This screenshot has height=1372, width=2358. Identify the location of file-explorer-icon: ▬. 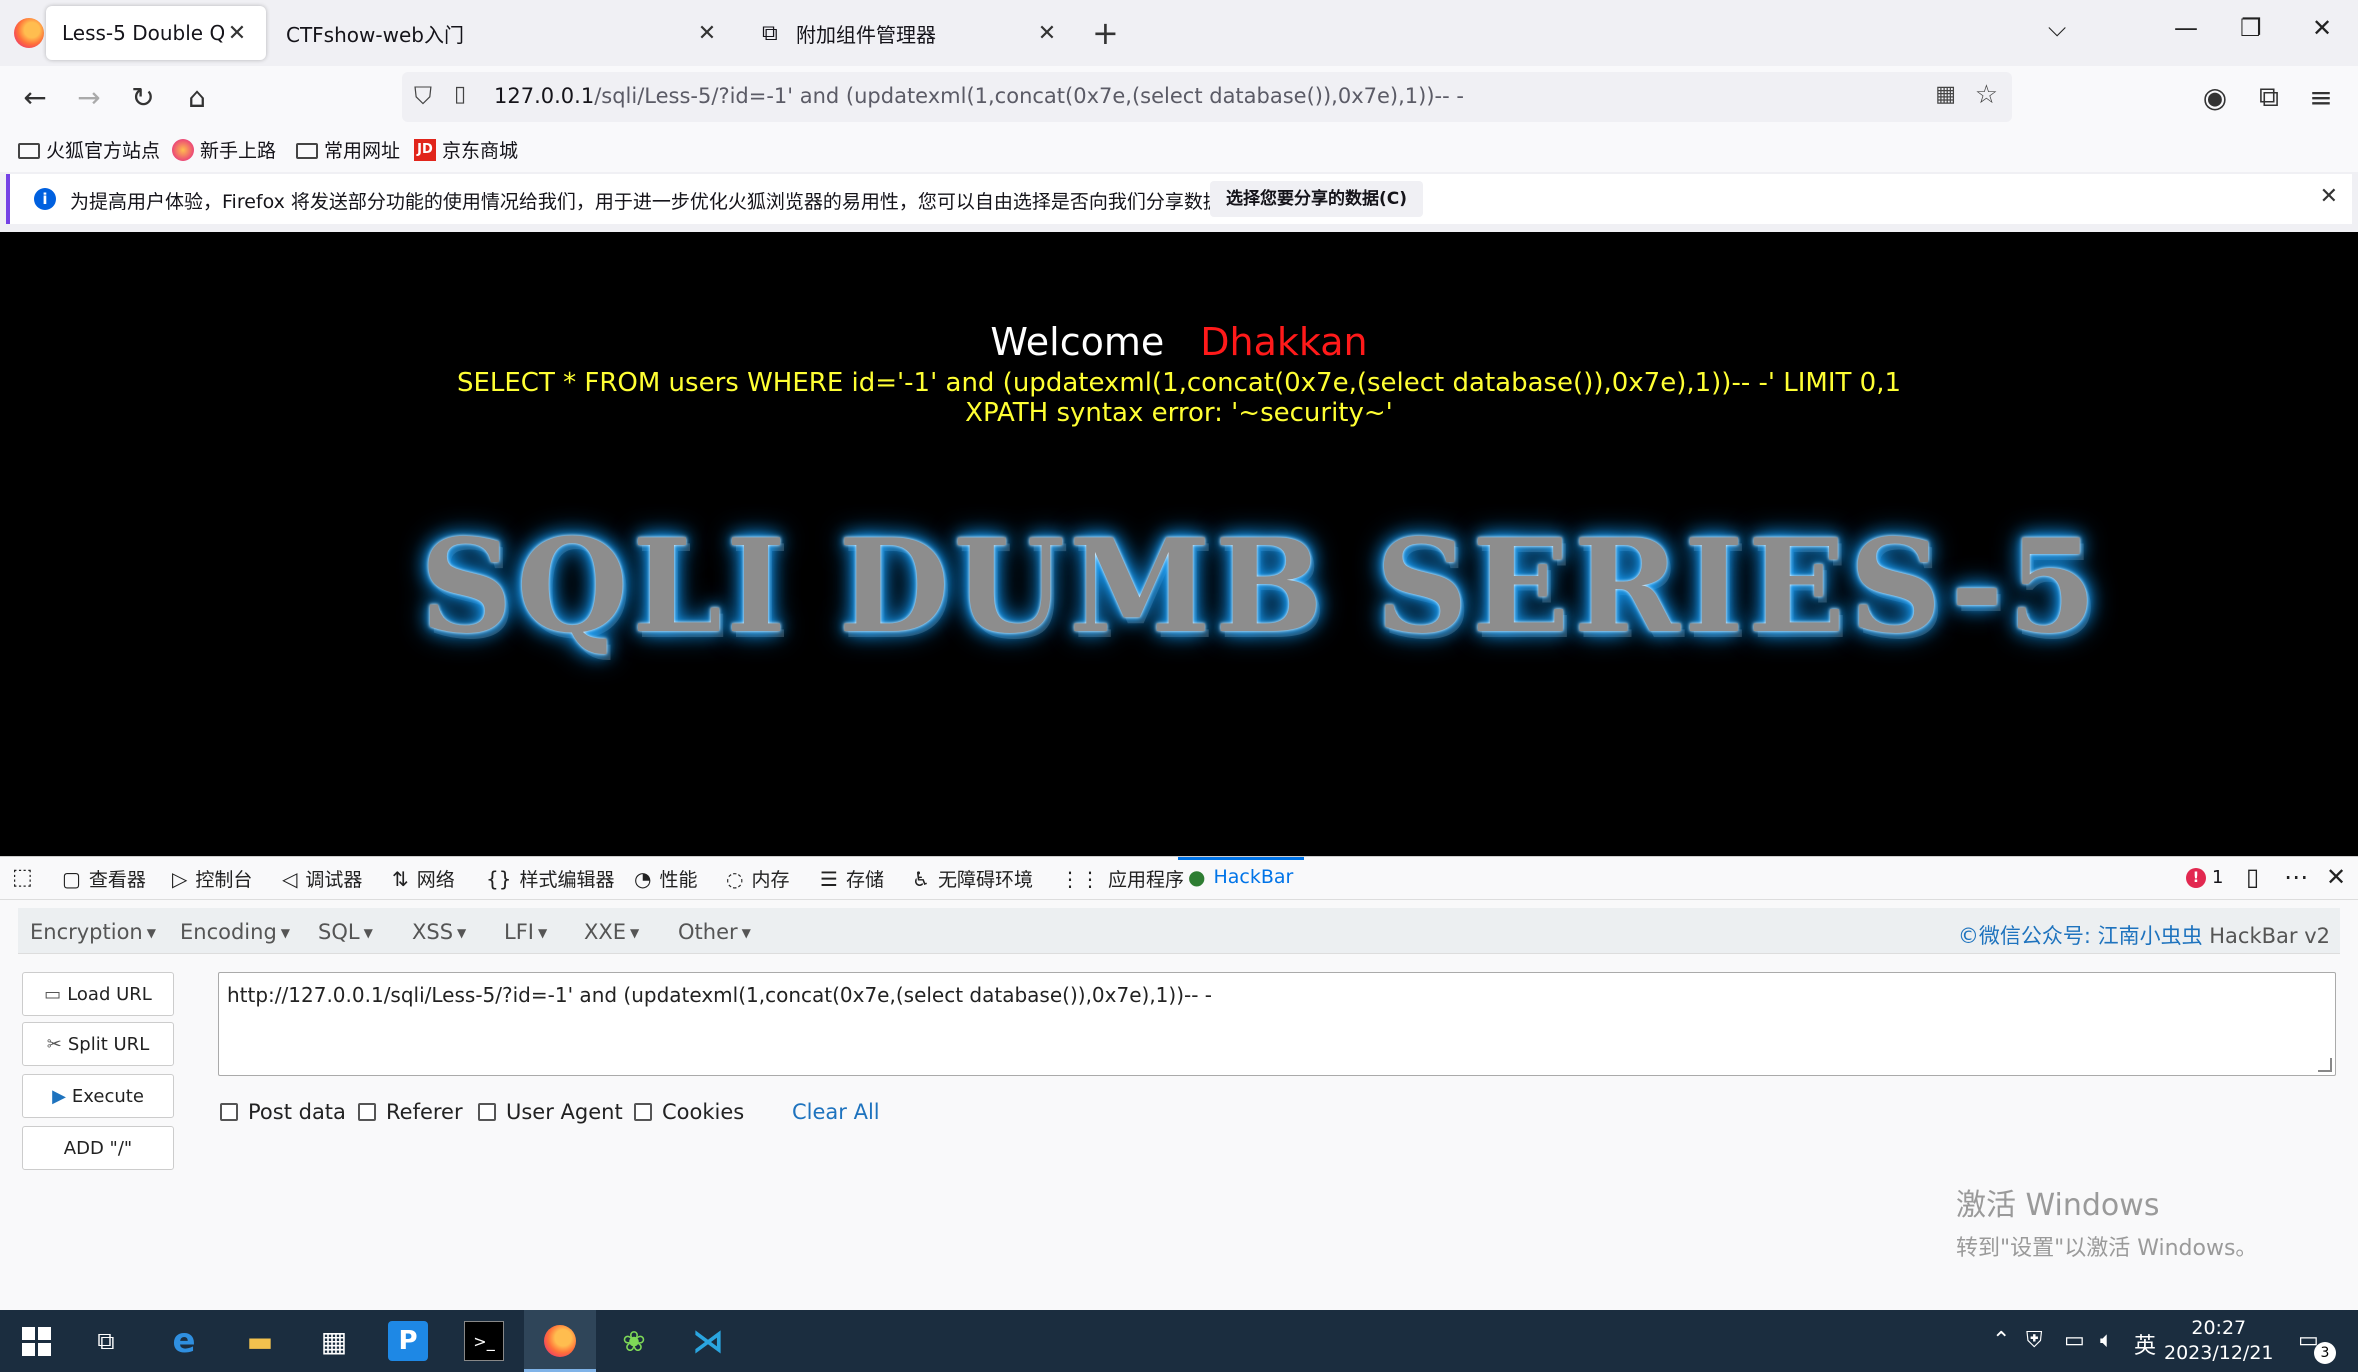
(260, 1341).